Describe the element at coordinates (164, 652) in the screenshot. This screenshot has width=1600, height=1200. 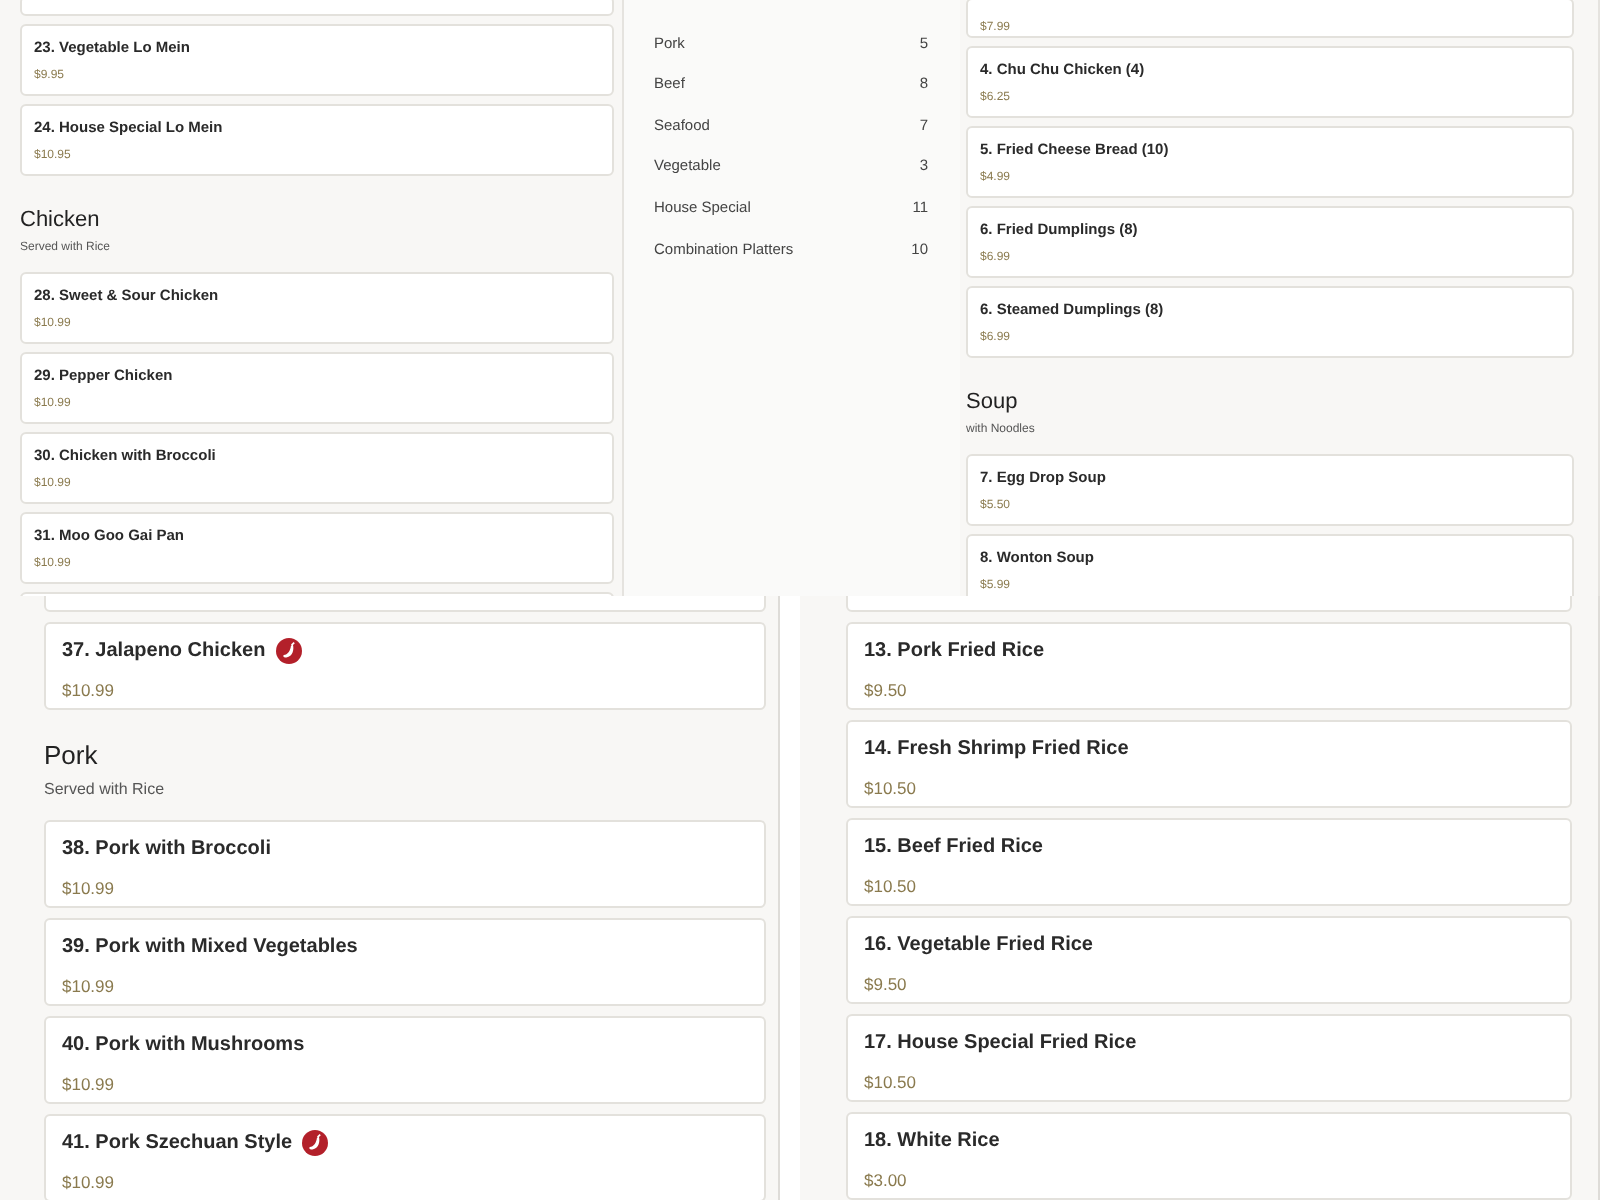
I see `item-name: 37. Jalapeno Chicken` at that location.